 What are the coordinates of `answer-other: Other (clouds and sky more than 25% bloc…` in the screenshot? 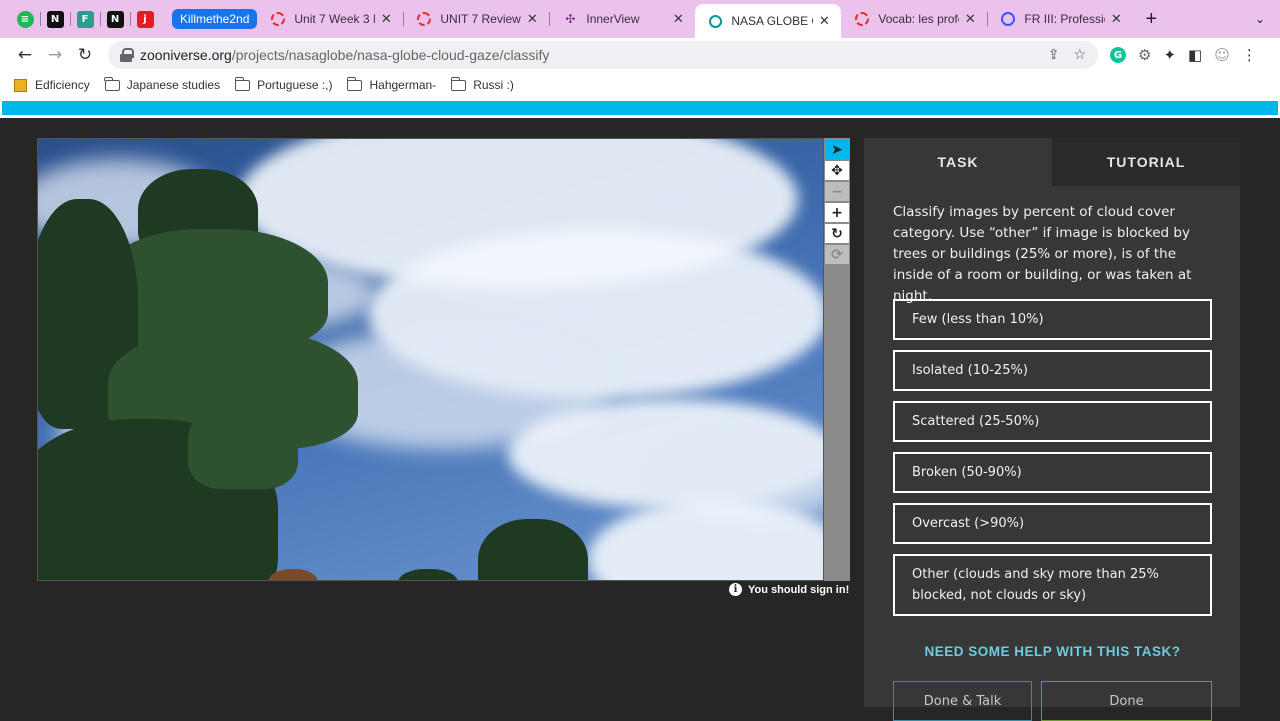 It's located at (1052, 585).